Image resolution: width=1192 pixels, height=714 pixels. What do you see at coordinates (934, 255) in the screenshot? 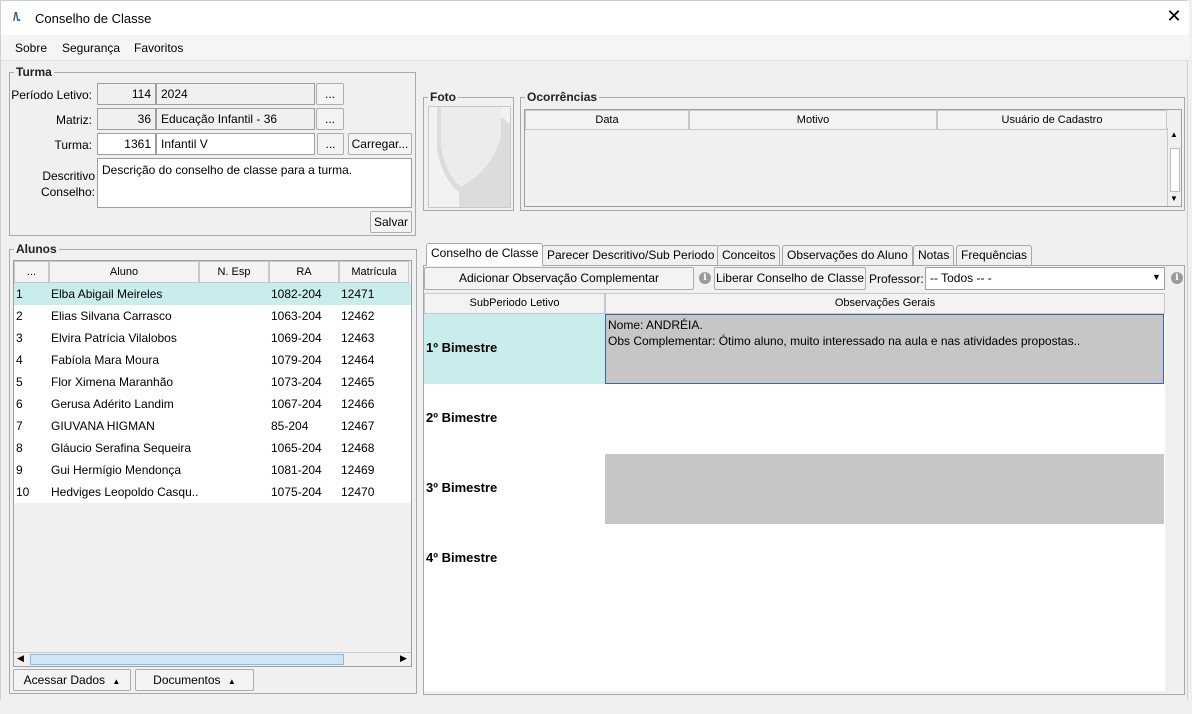
I see `tab-notas: Notas` at bounding box center [934, 255].